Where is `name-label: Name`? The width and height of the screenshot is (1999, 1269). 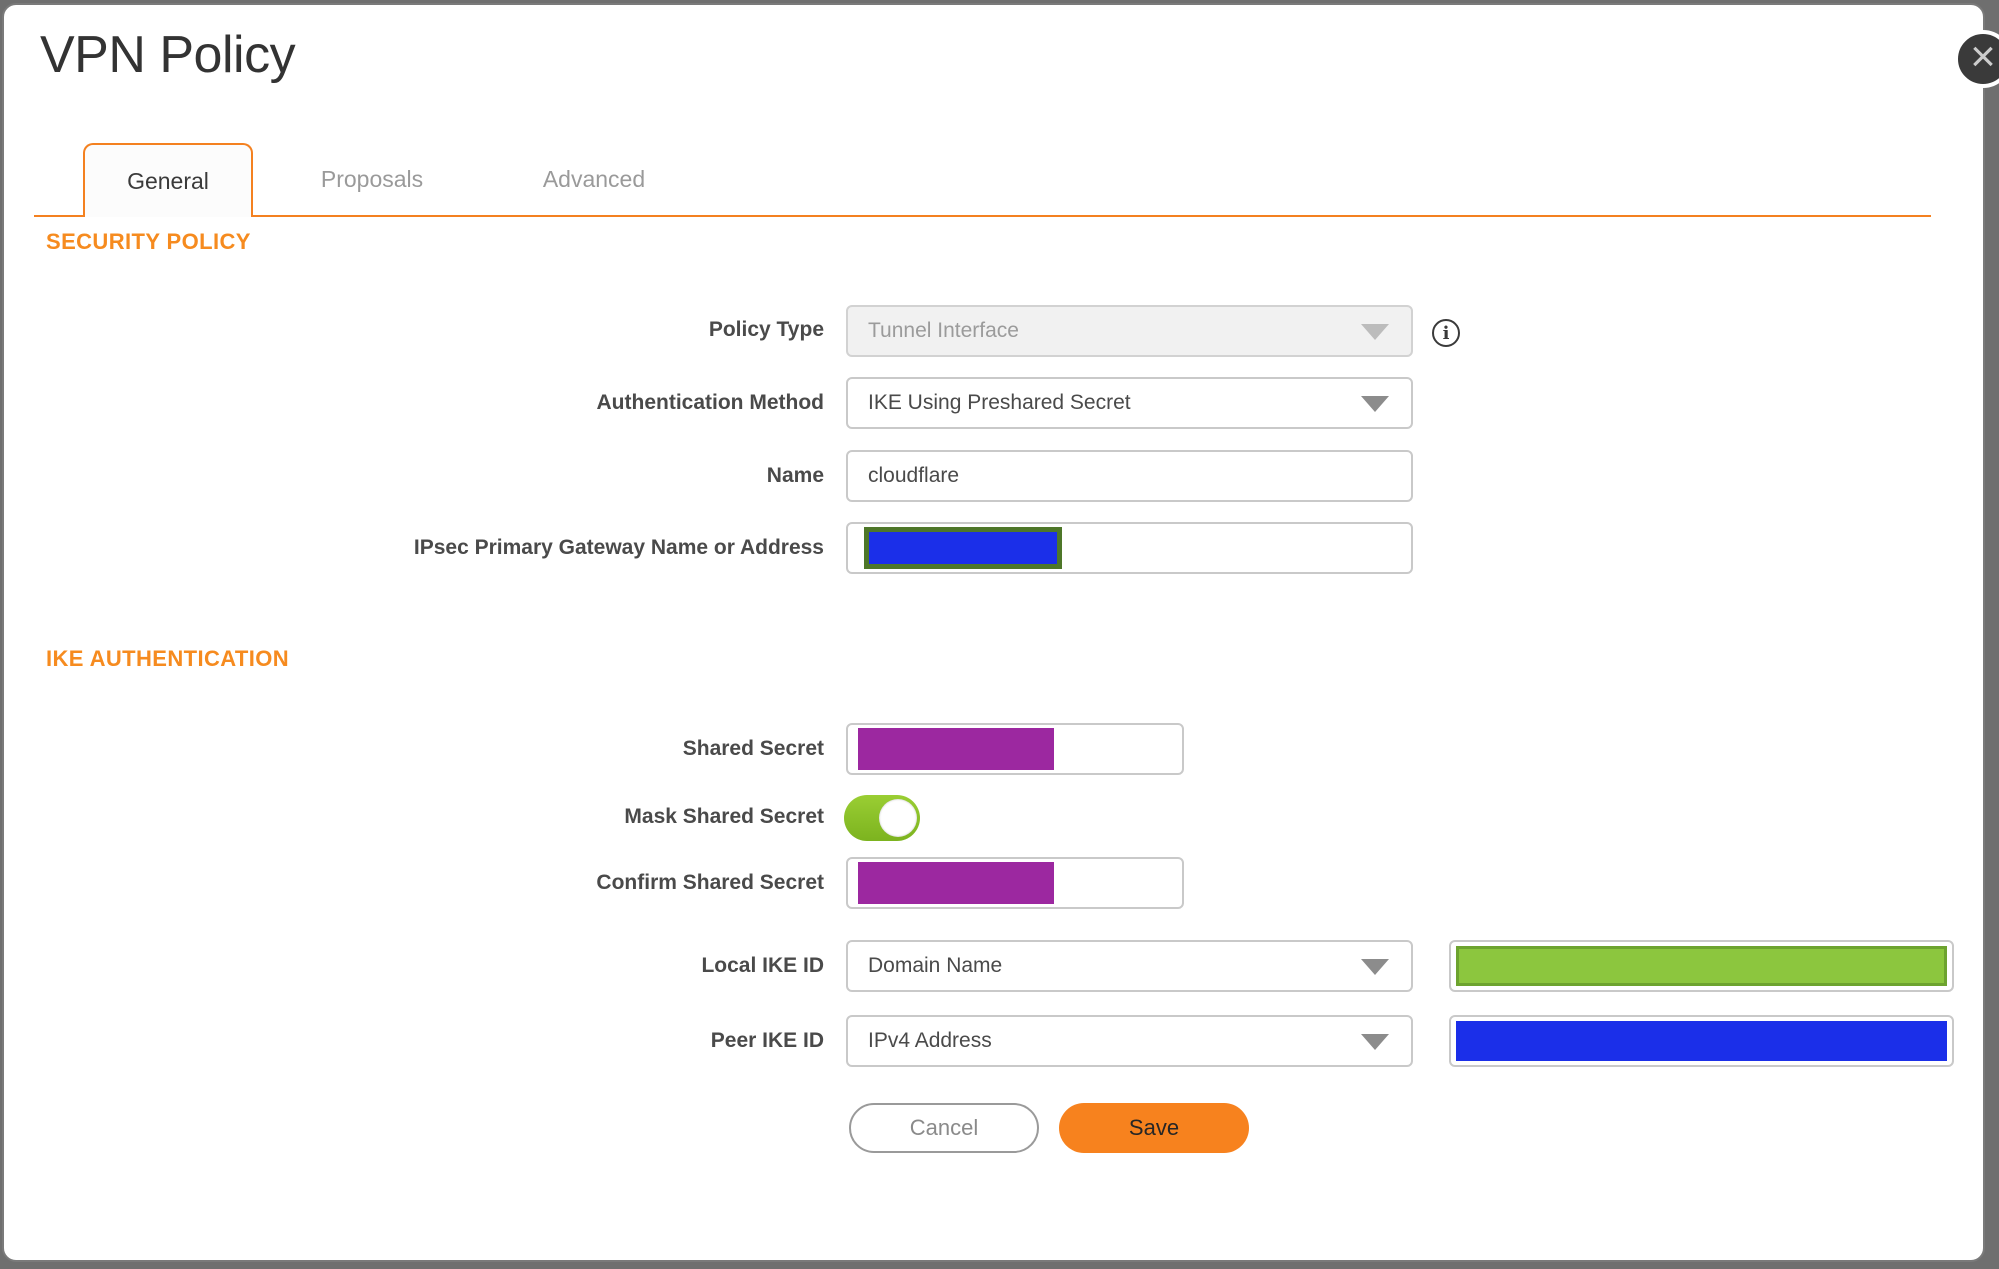 name-label: Name is located at coordinates (795, 475).